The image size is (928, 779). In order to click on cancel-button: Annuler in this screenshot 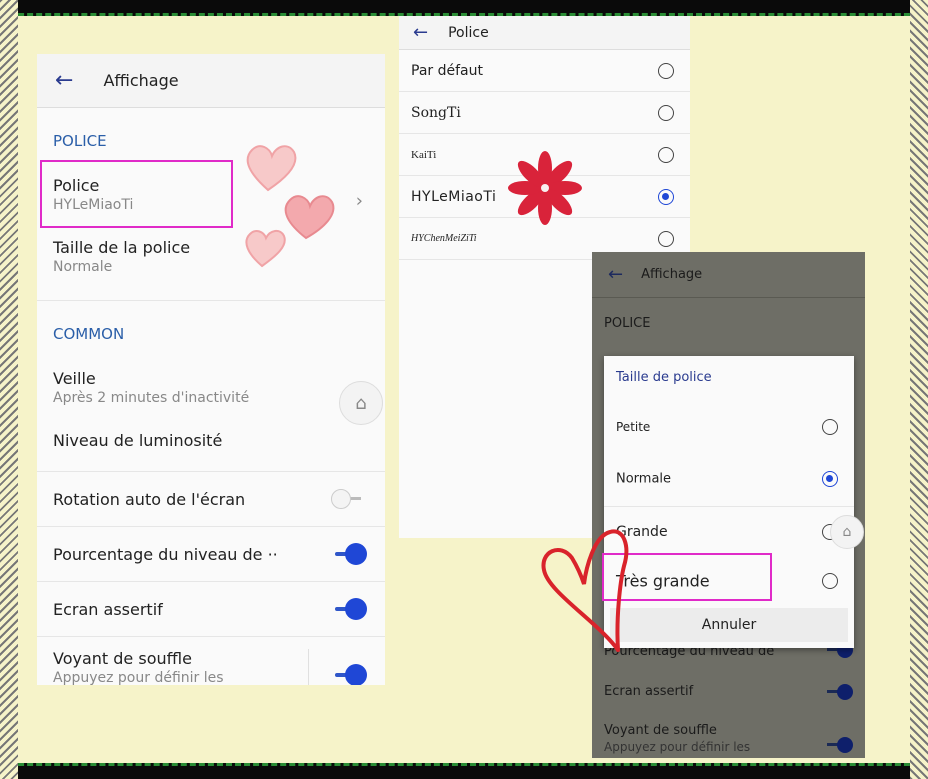, I will do `click(729, 625)`.